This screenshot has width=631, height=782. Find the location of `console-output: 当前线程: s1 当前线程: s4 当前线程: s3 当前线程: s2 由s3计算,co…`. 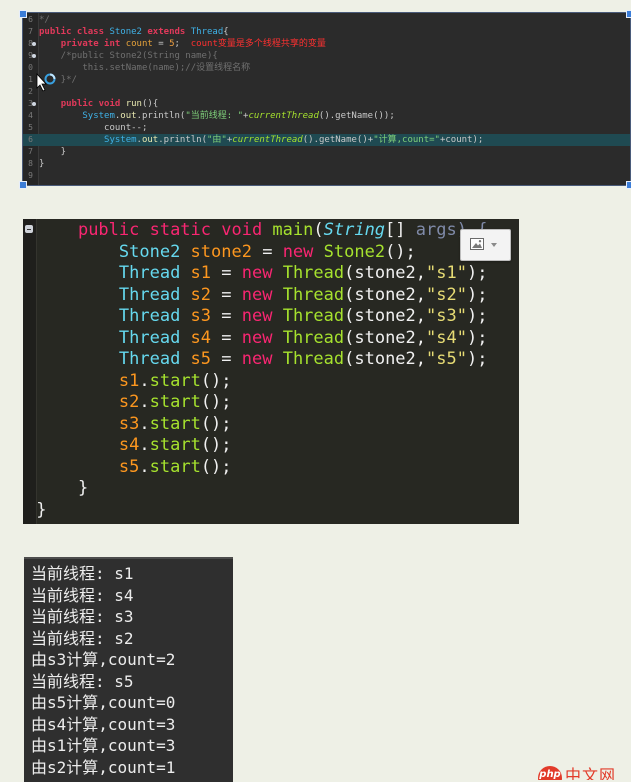

console-output: 当前线程: s1 当前线程: s4 当前线程: s3 当前线程: s2 由s3计算,co… is located at coordinates (128, 669).